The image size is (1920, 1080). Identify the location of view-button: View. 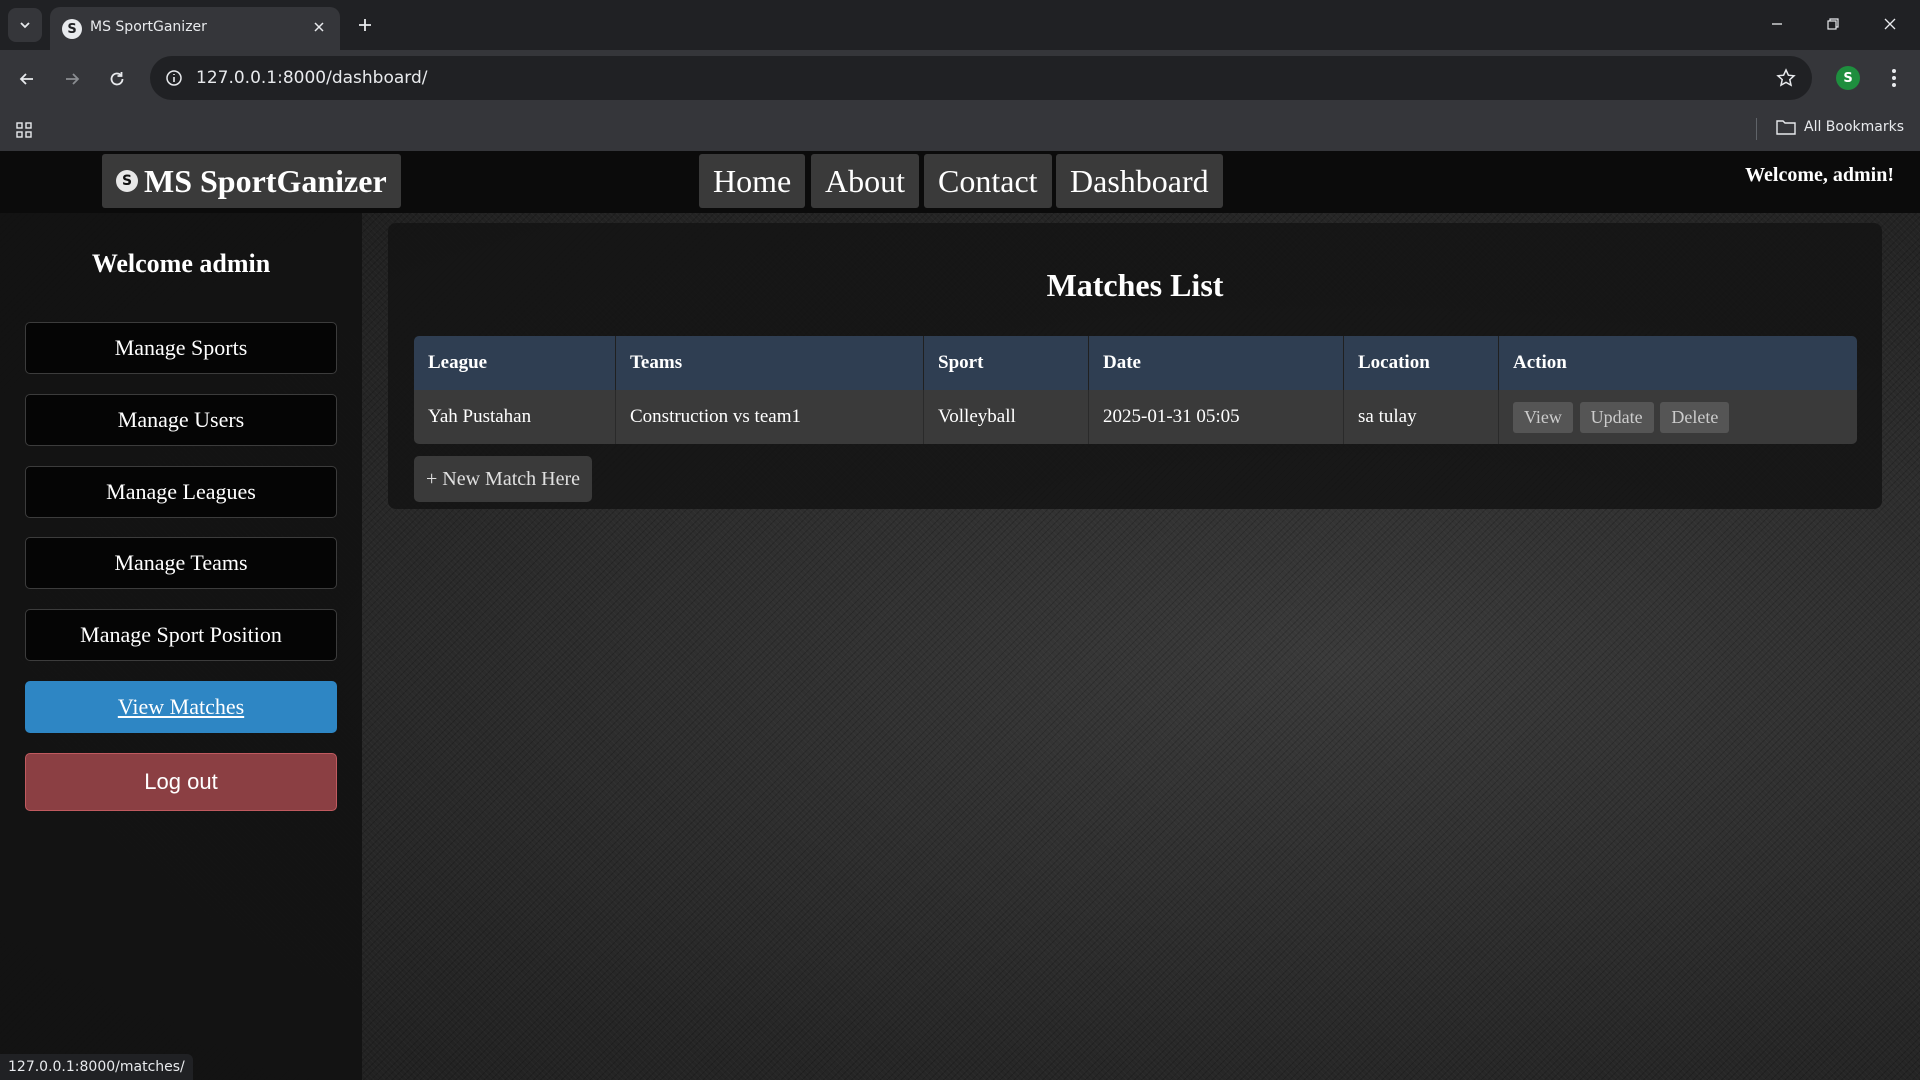
(1543, 417).